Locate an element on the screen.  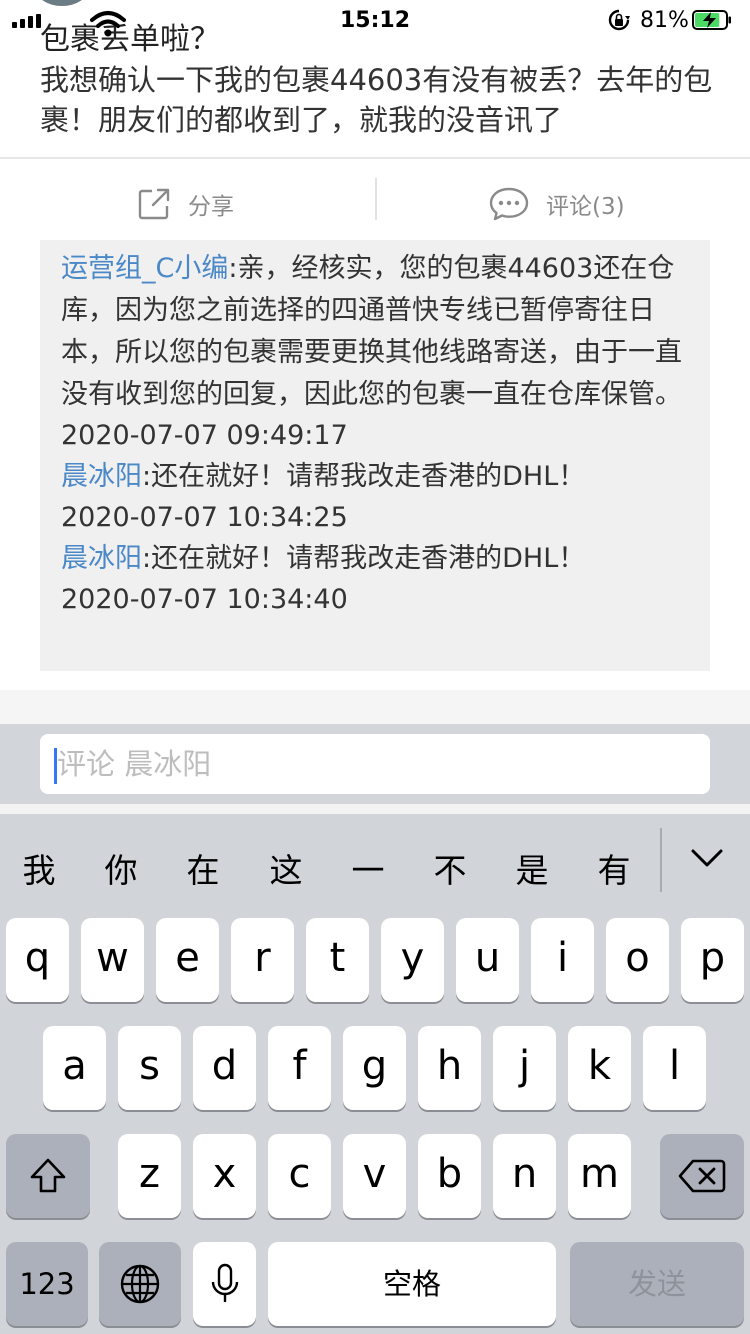
key-s: s is located at coordinates (149, 1068).